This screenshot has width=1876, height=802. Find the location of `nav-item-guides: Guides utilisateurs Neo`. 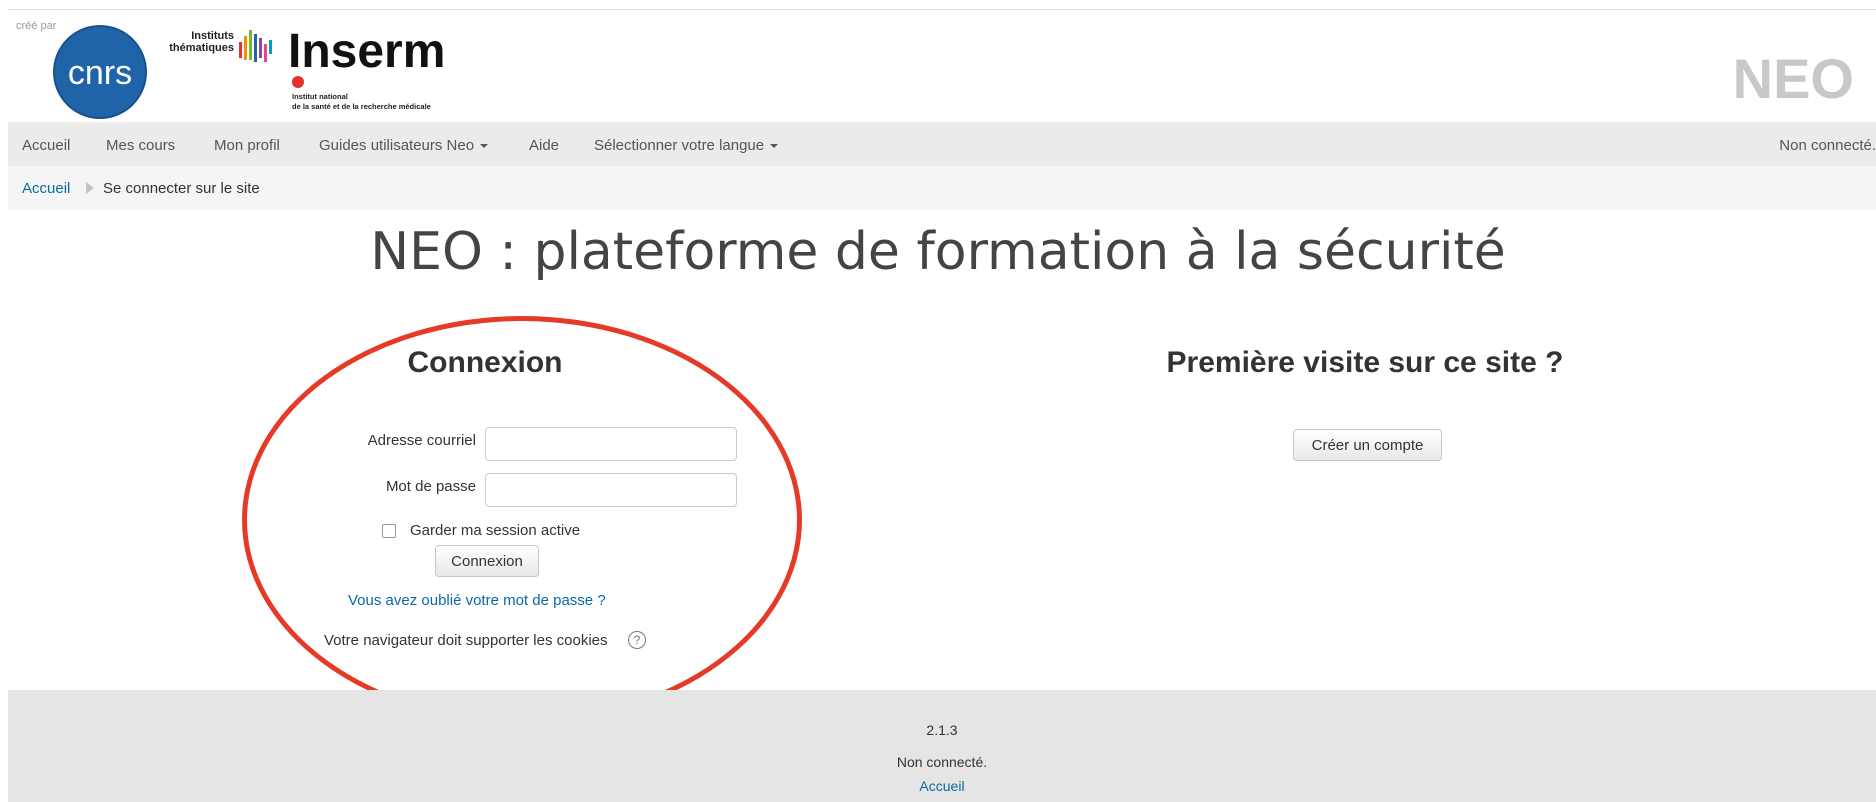

nav-item-guides: Guides utilisateurs Neo is located at coordinates (404, 145).